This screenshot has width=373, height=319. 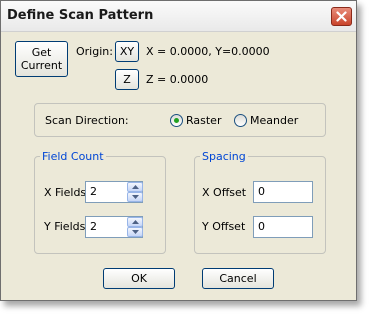 What do you see at coordinates (283, 227) in the screenshot?
I see `y-offset-input: 0` at bounding box center [283, 227].